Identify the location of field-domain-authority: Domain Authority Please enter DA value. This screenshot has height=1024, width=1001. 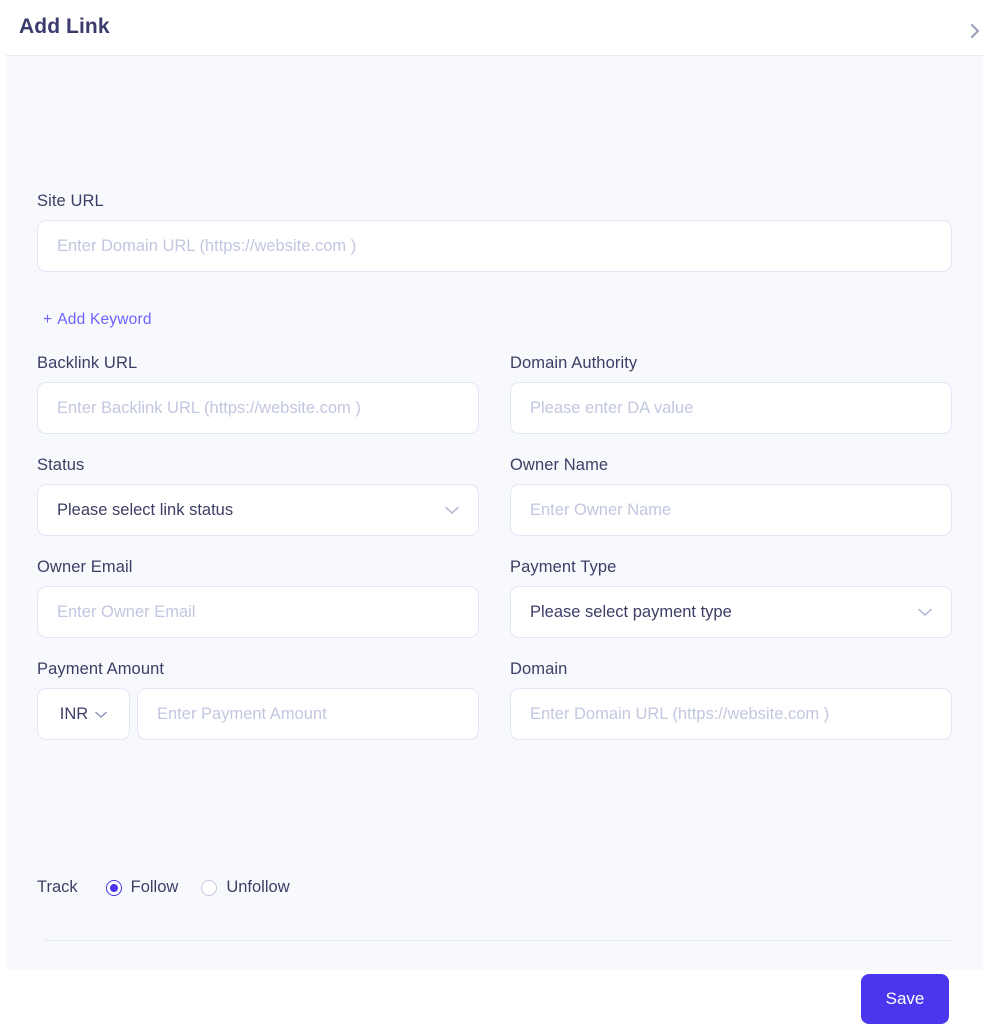
(731, 394).